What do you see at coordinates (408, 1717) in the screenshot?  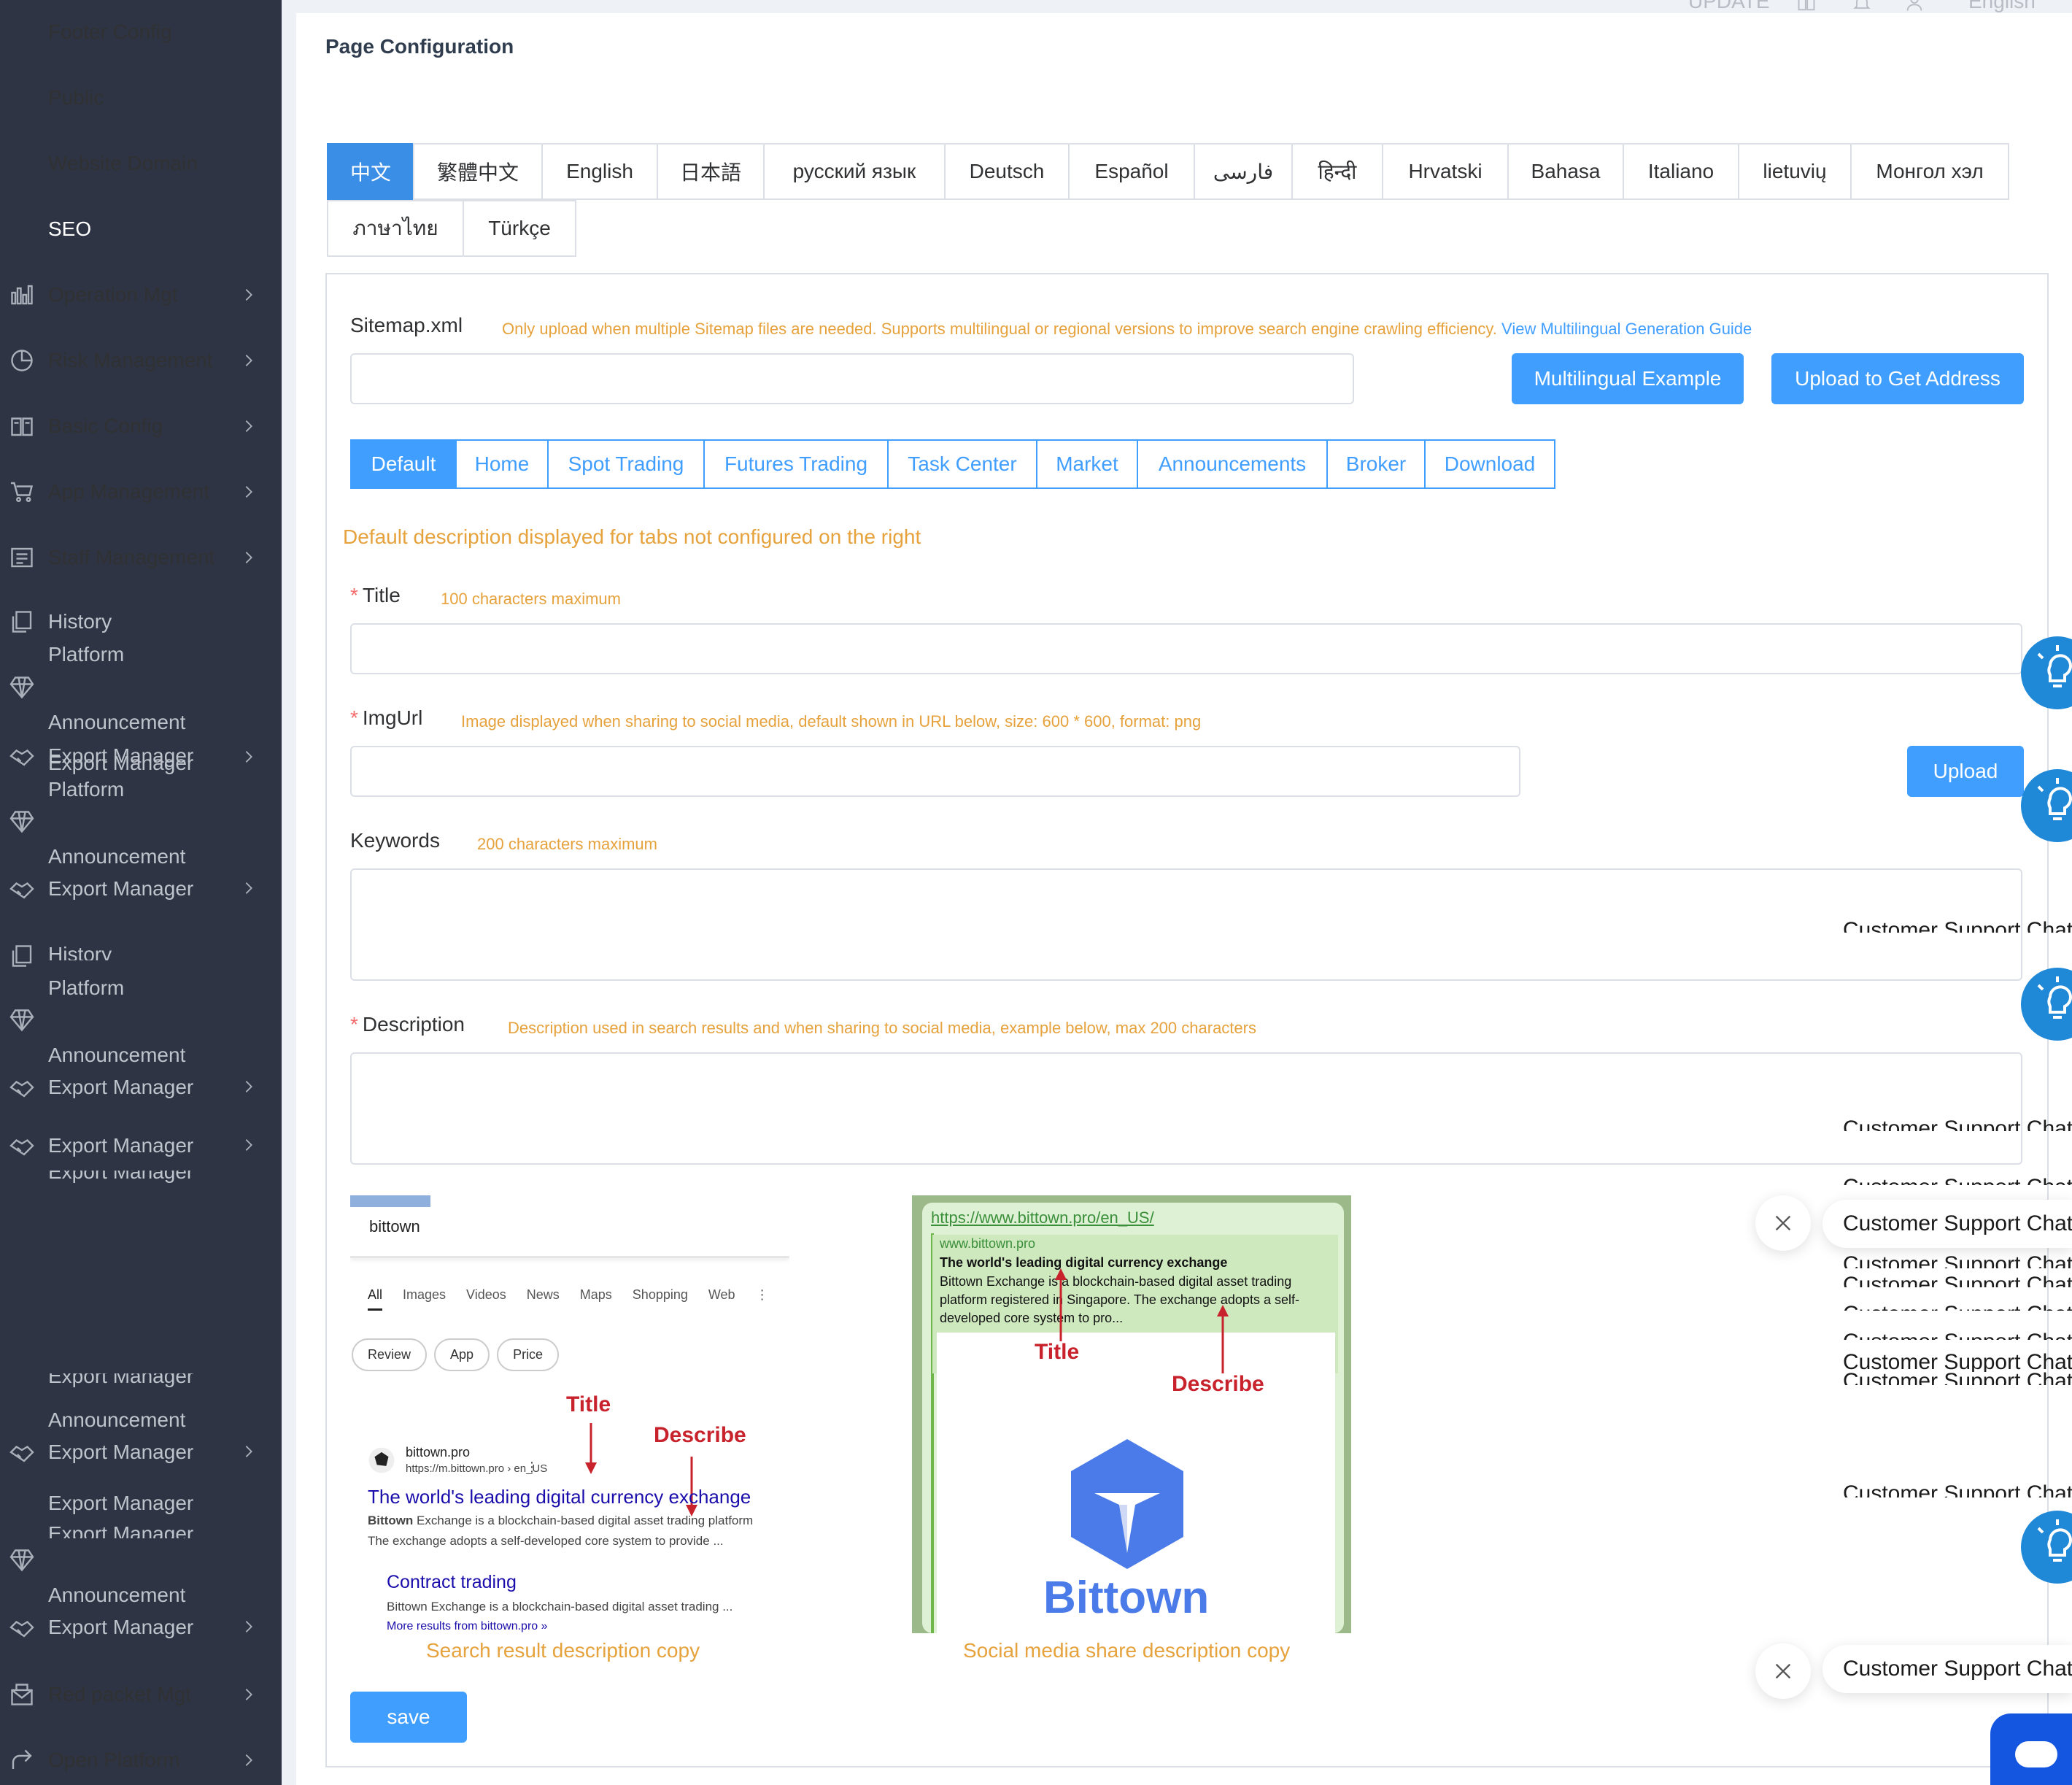 I see `save-button: save` at bounding box center [408, 1717].